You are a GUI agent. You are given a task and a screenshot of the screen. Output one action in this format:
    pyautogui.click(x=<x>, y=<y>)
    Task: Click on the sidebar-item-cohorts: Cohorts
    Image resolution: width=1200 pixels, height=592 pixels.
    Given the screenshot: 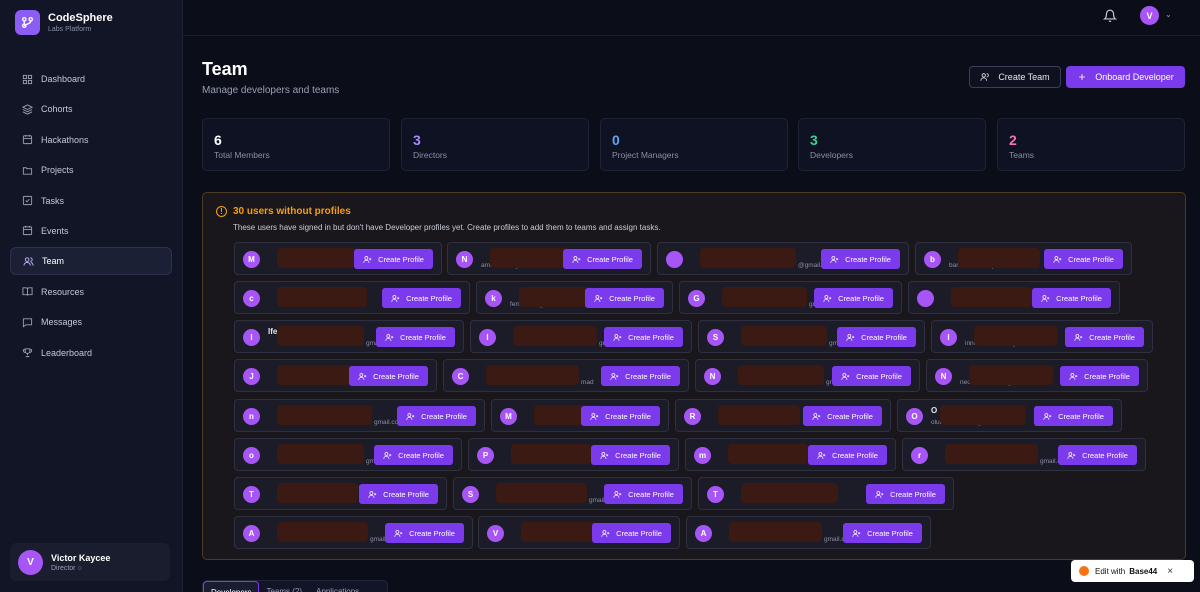 What is the action you would take?
    pyautogui.click(x=91, y=109)
    